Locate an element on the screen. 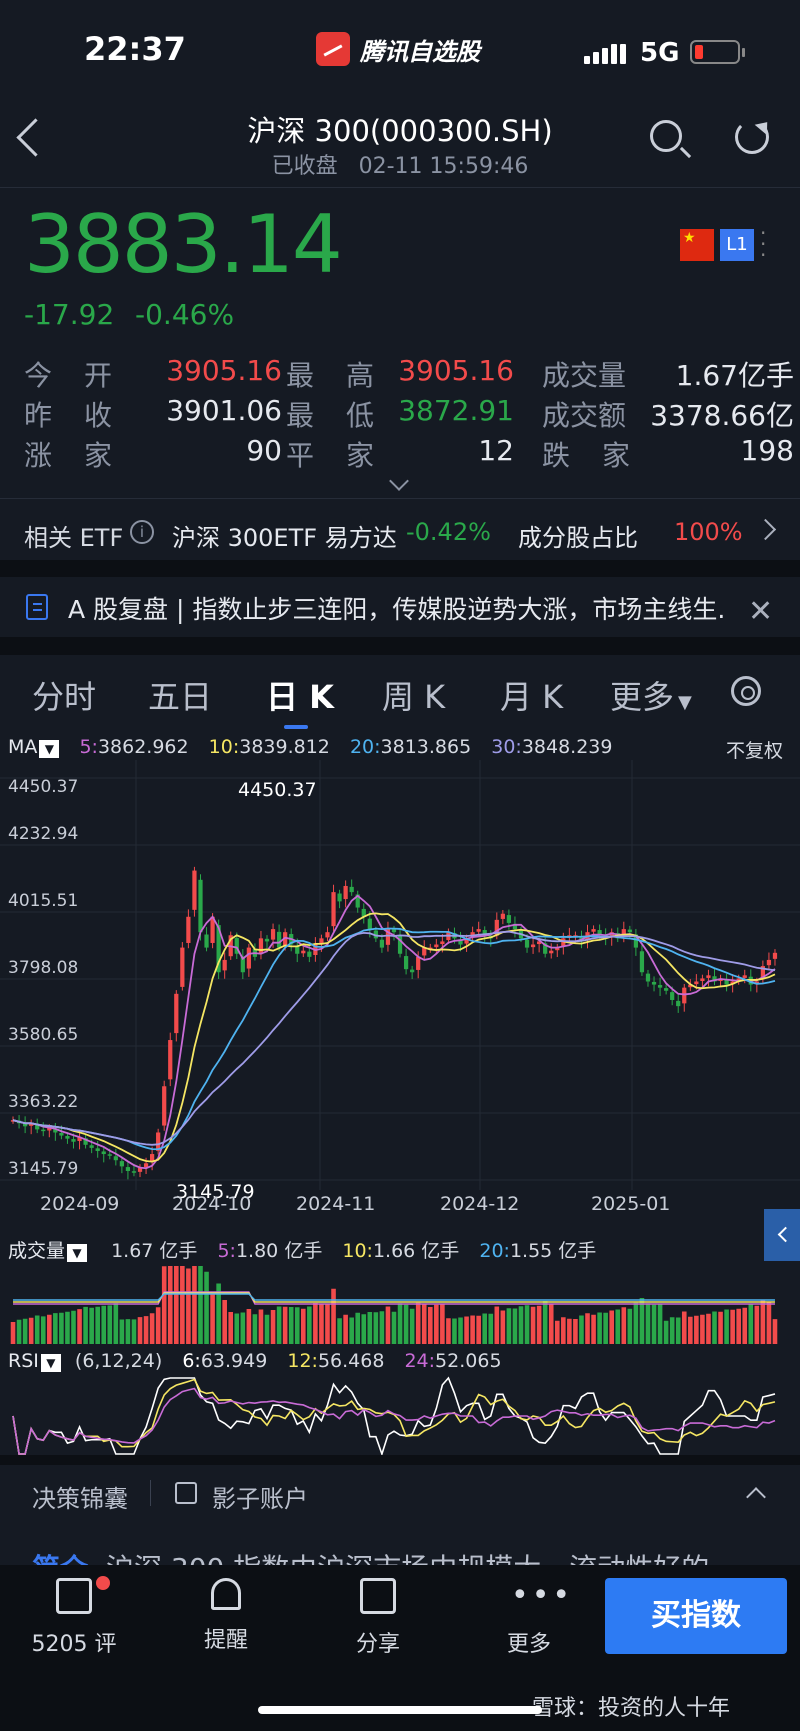  volume-label: 成交量 is located at coordinates (584, 375).